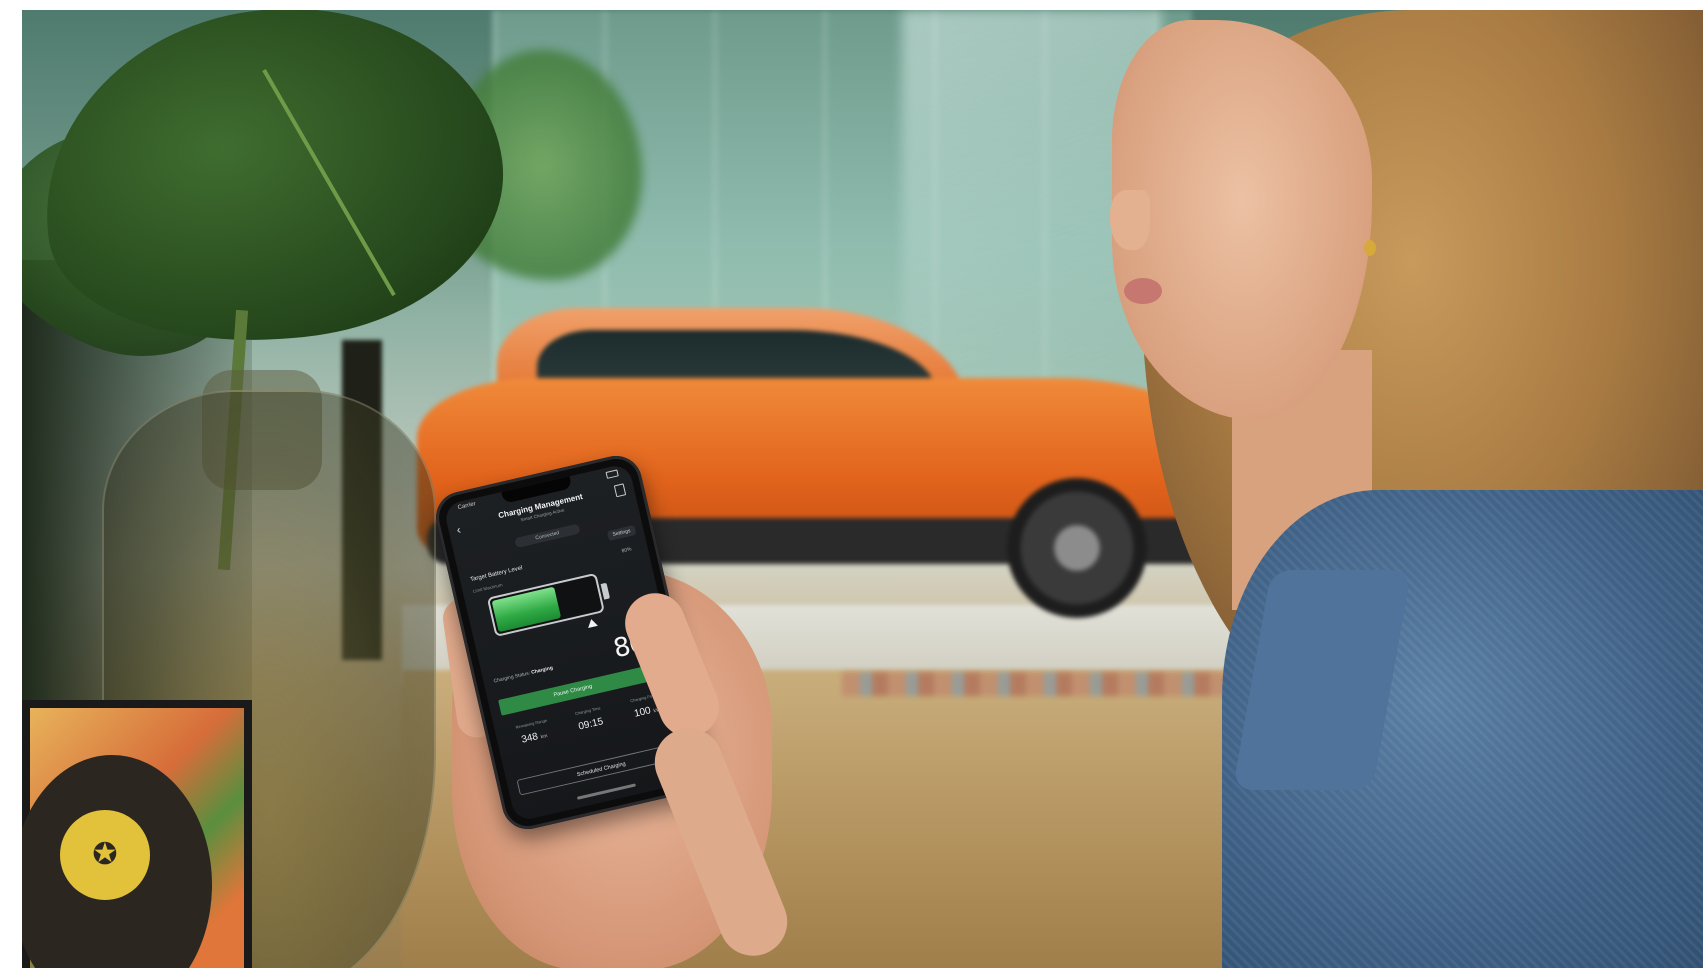 The width and height of the screenshot is (1703, 968). I want to click on woman-nose, so click(1130, 220).